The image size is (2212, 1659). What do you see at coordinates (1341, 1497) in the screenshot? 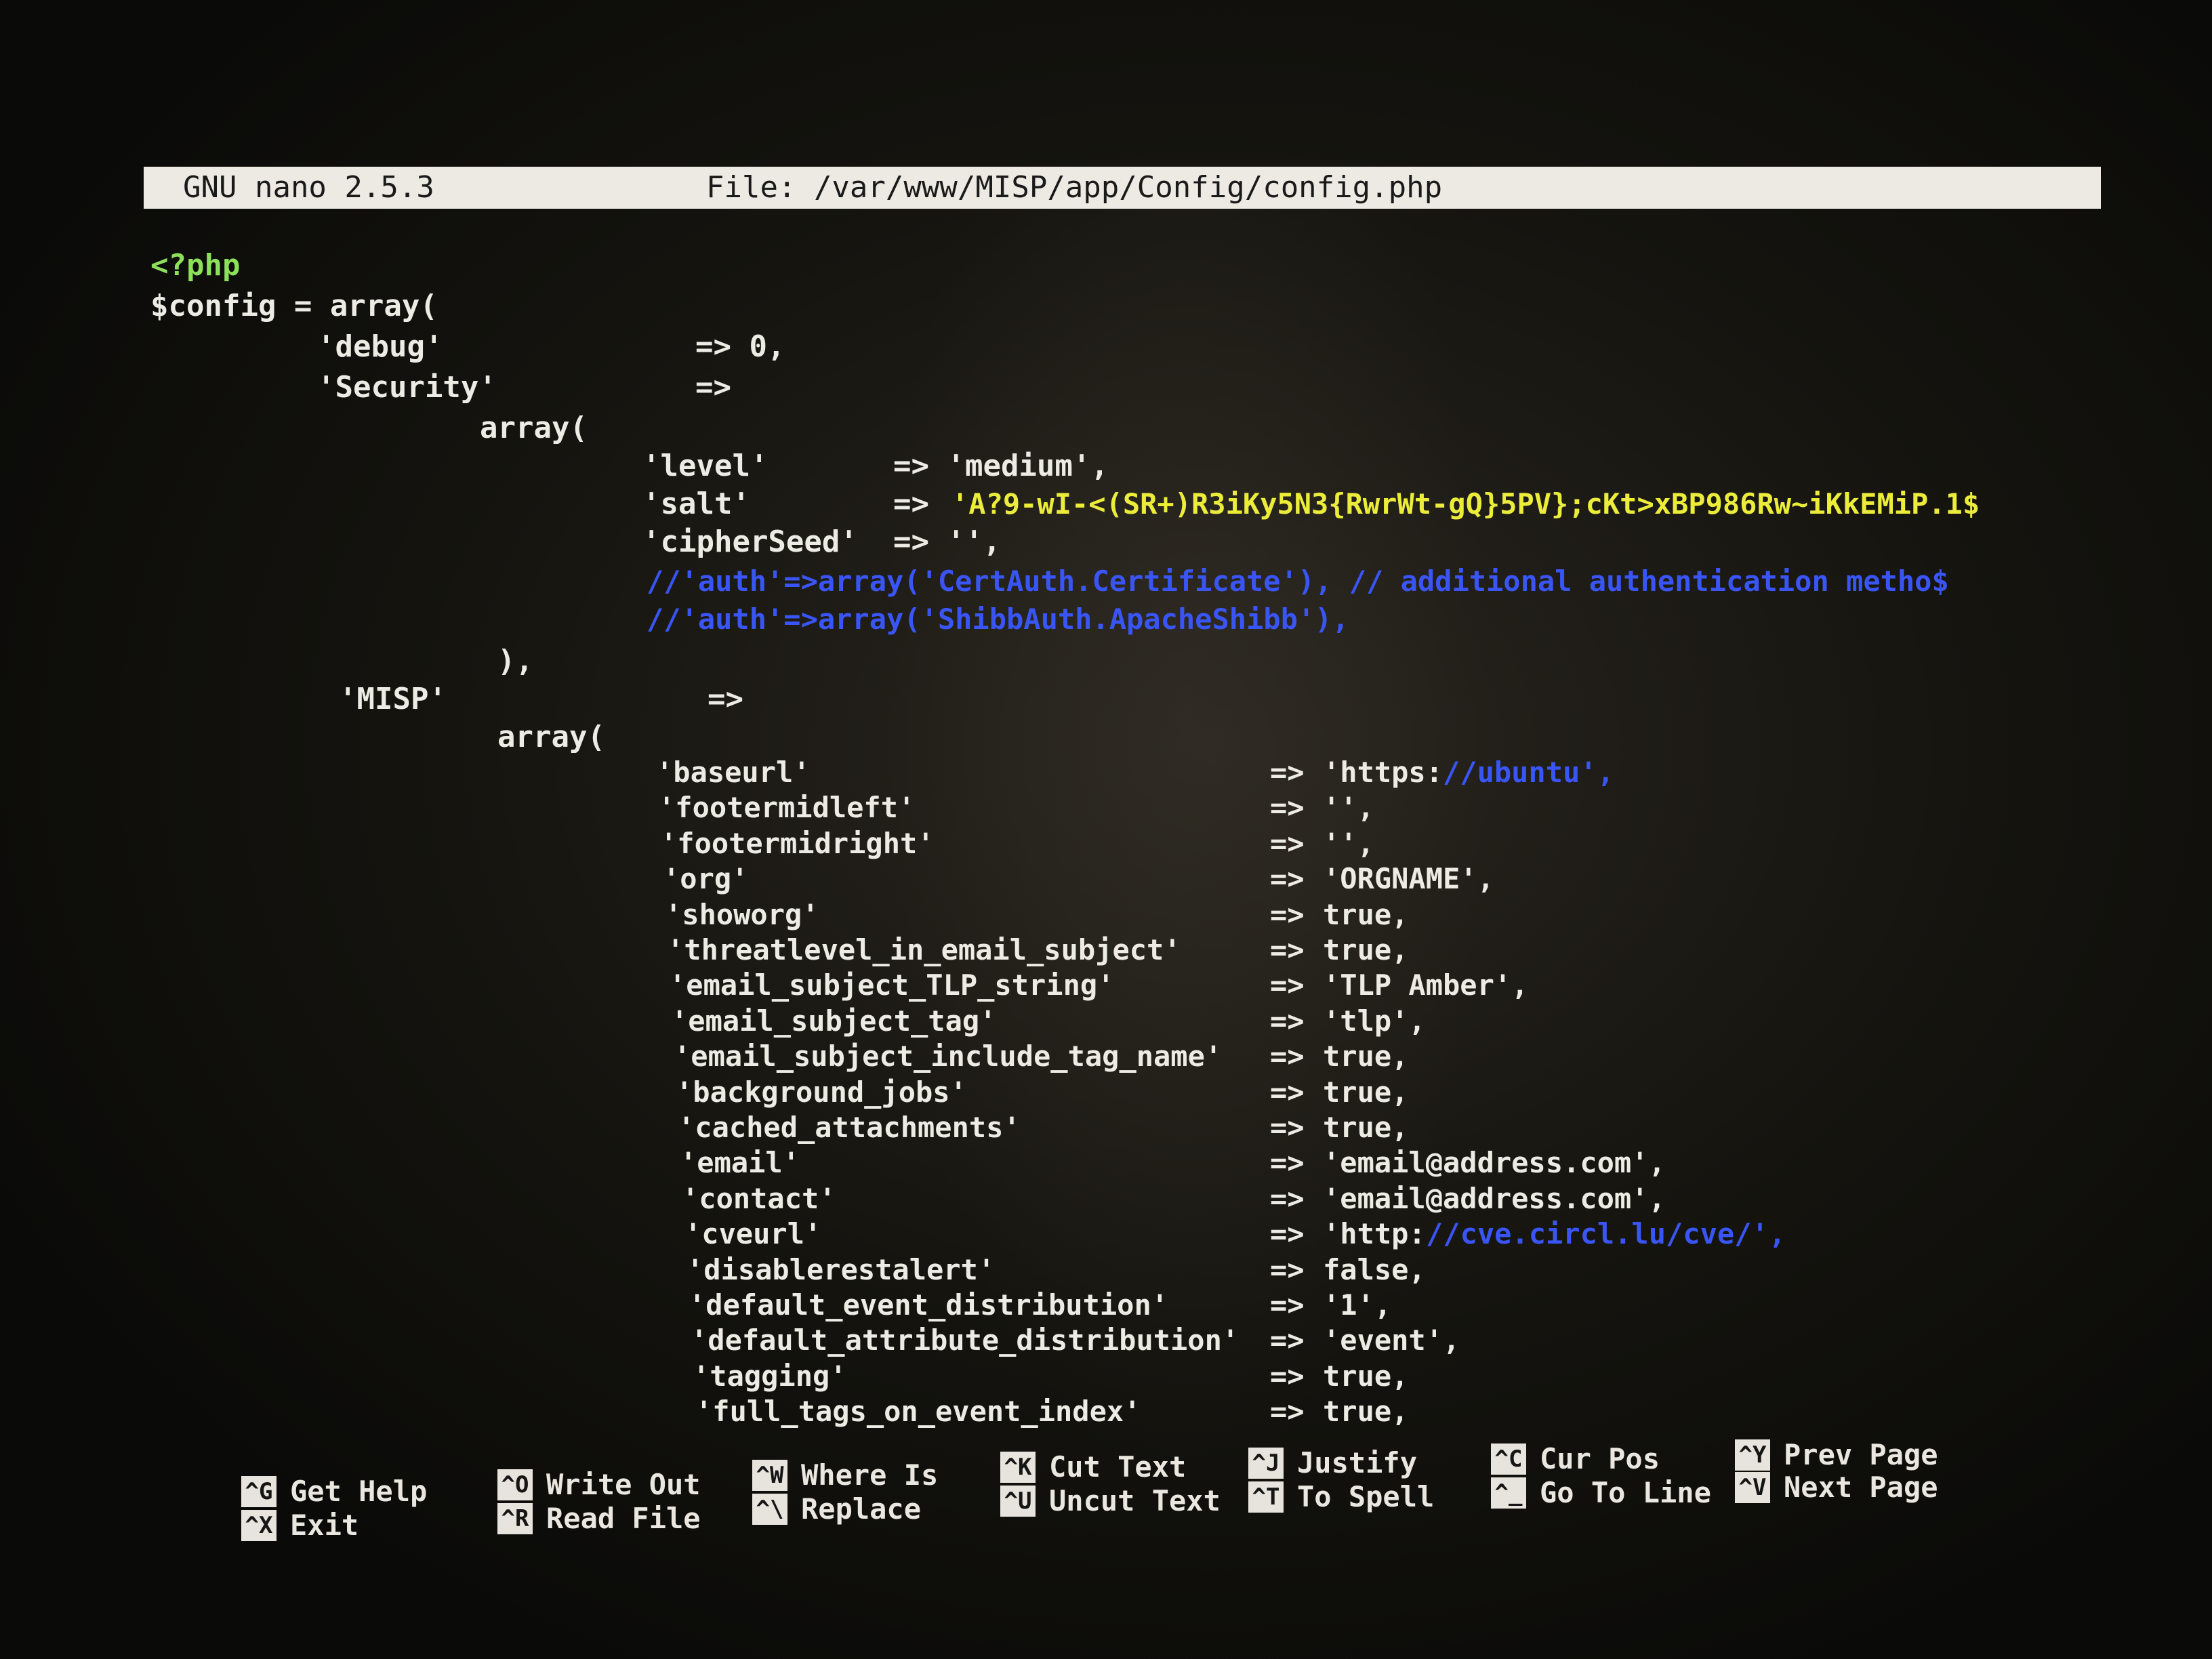
I see `shortcut-to-spell: ^T To Spell` at bounding box center [1341, 1497].